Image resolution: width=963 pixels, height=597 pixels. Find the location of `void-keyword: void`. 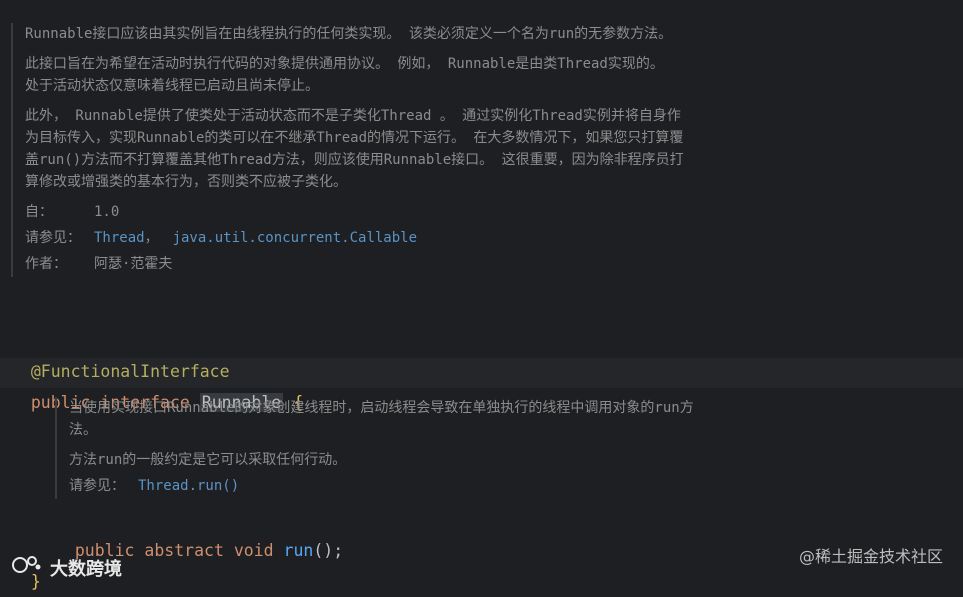

void-keyword: void is located at coordinates (253, 550).